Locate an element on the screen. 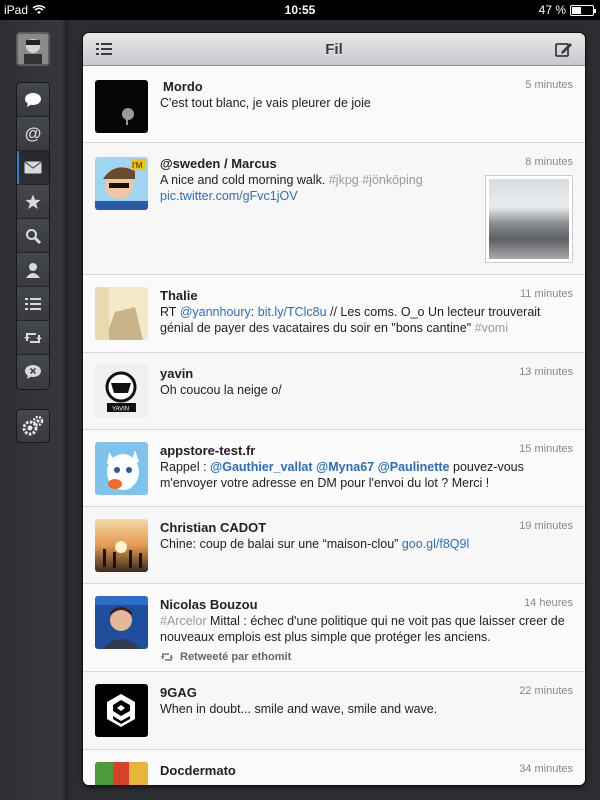 This screenshot has width=600, height=800. retweeted-by: Retweeté par ethomit is located at coordinates (366, 657).